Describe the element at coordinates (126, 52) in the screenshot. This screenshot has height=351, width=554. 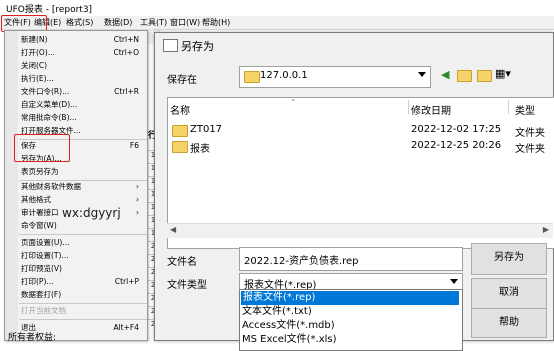
I see `menu-item-shortcut: Ctrl+O` at that location.